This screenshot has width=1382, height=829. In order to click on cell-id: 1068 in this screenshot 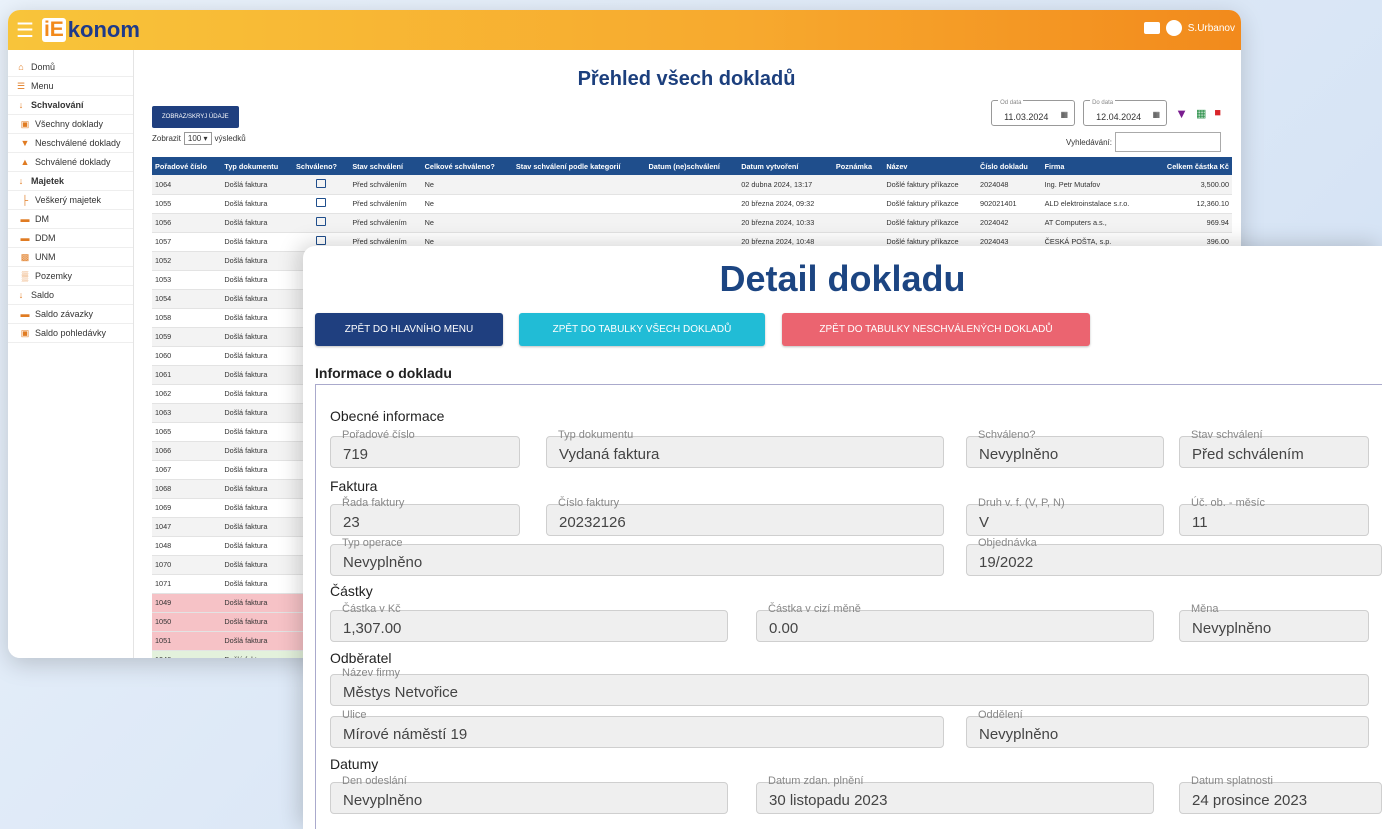, I will do `click(187, 489)`.